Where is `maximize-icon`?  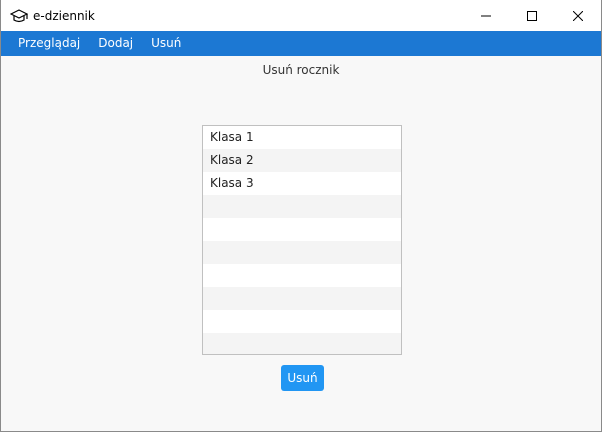 maximize-icon is located at coordinates (532, 15).